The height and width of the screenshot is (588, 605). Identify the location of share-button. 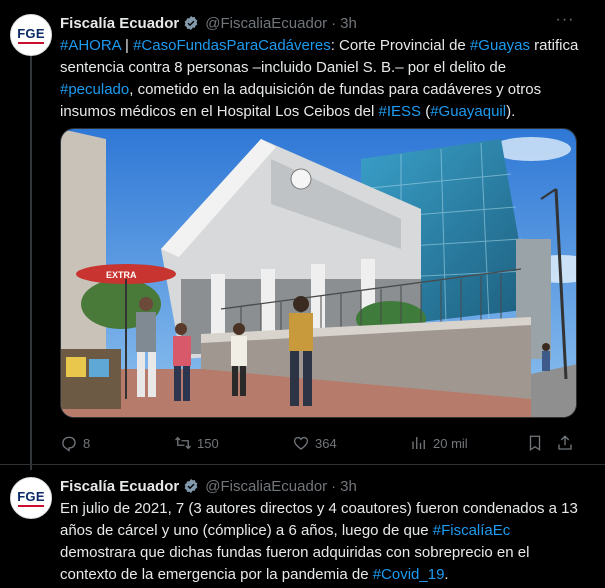
(565, 443).